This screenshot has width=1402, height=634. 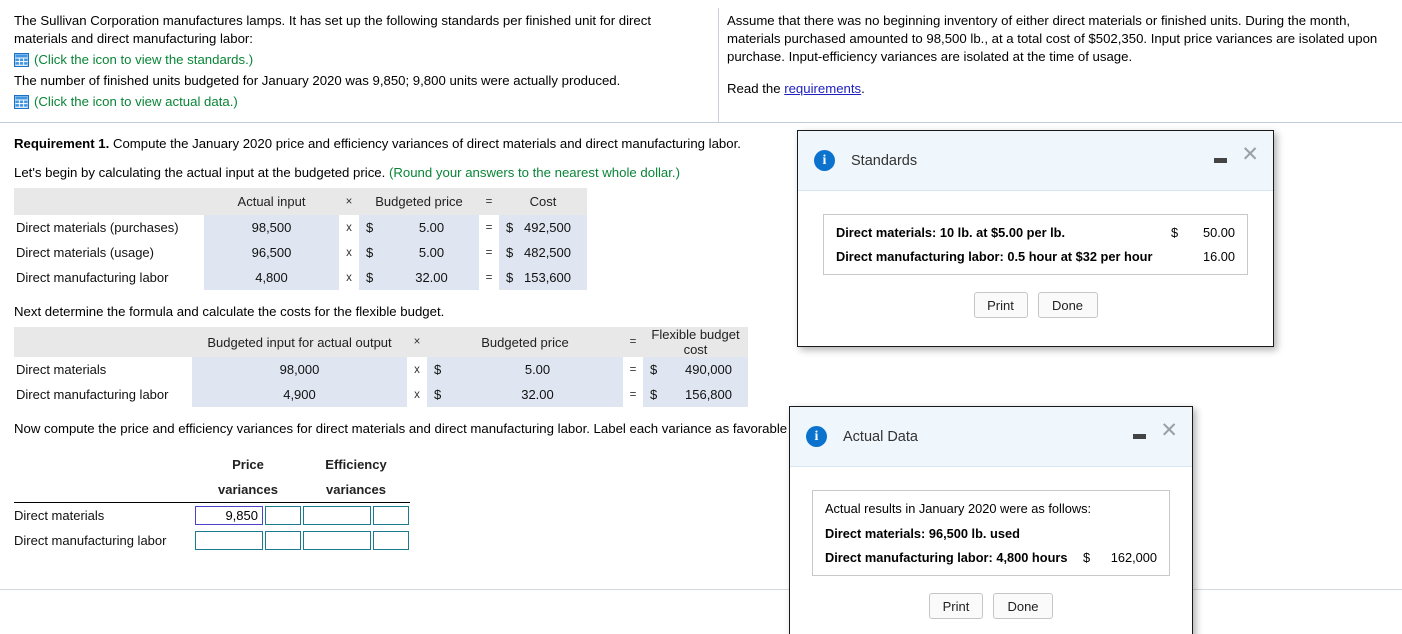 I want to click on direct-materials-efficiency-variance-input, so click(x=337, y=515).